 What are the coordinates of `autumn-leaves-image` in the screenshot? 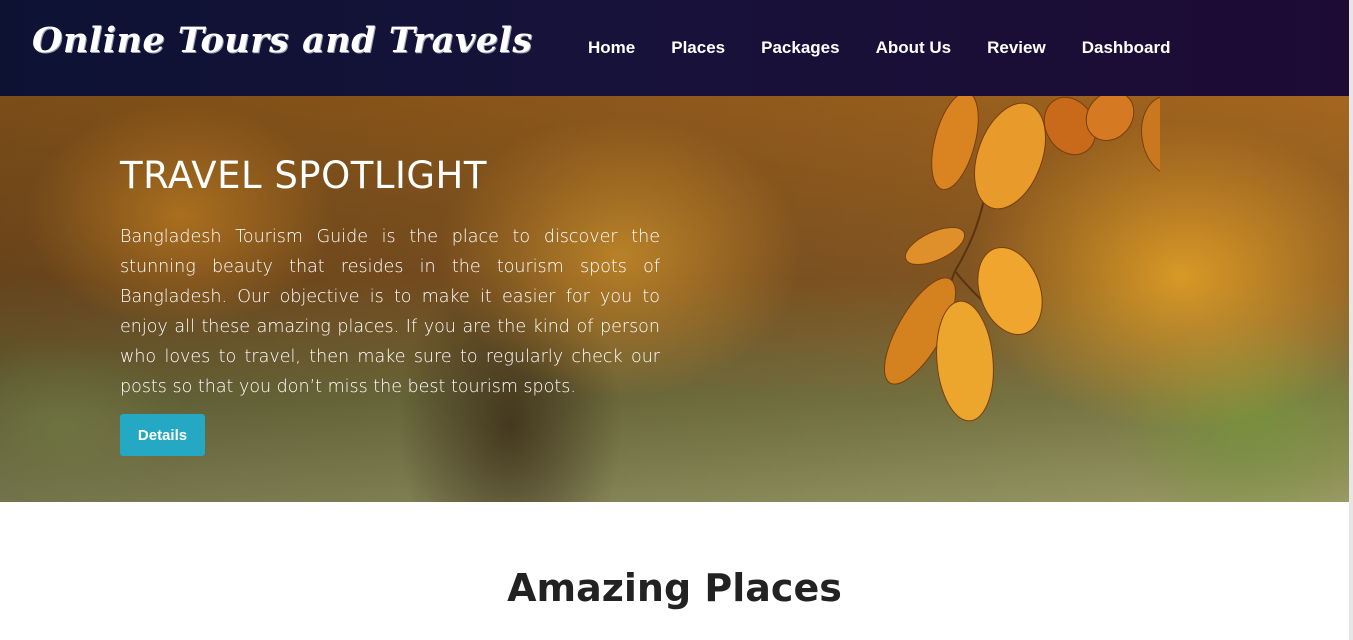 It's located at (1021, 259).